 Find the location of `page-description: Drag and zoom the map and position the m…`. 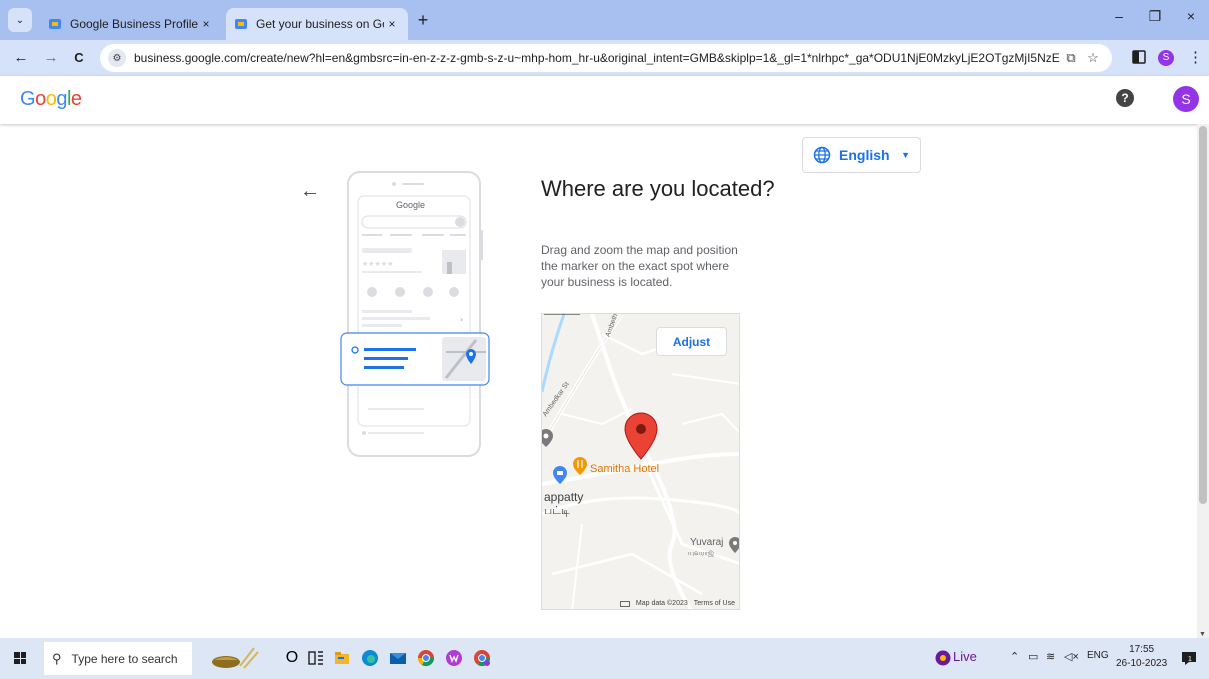

page-description: Drag and zoom the map and position the m… is located at coordinates (639, 266).